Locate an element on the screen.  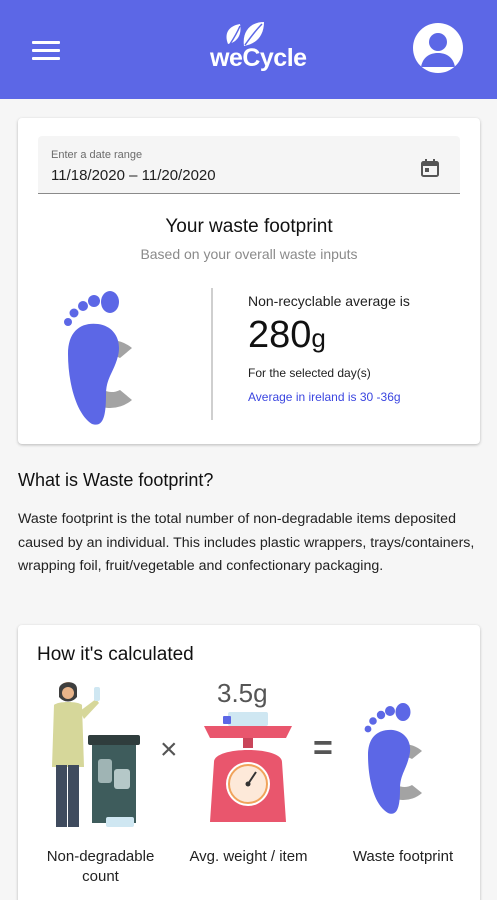
app-logo: weCycle is located at coordinates (265, 48).